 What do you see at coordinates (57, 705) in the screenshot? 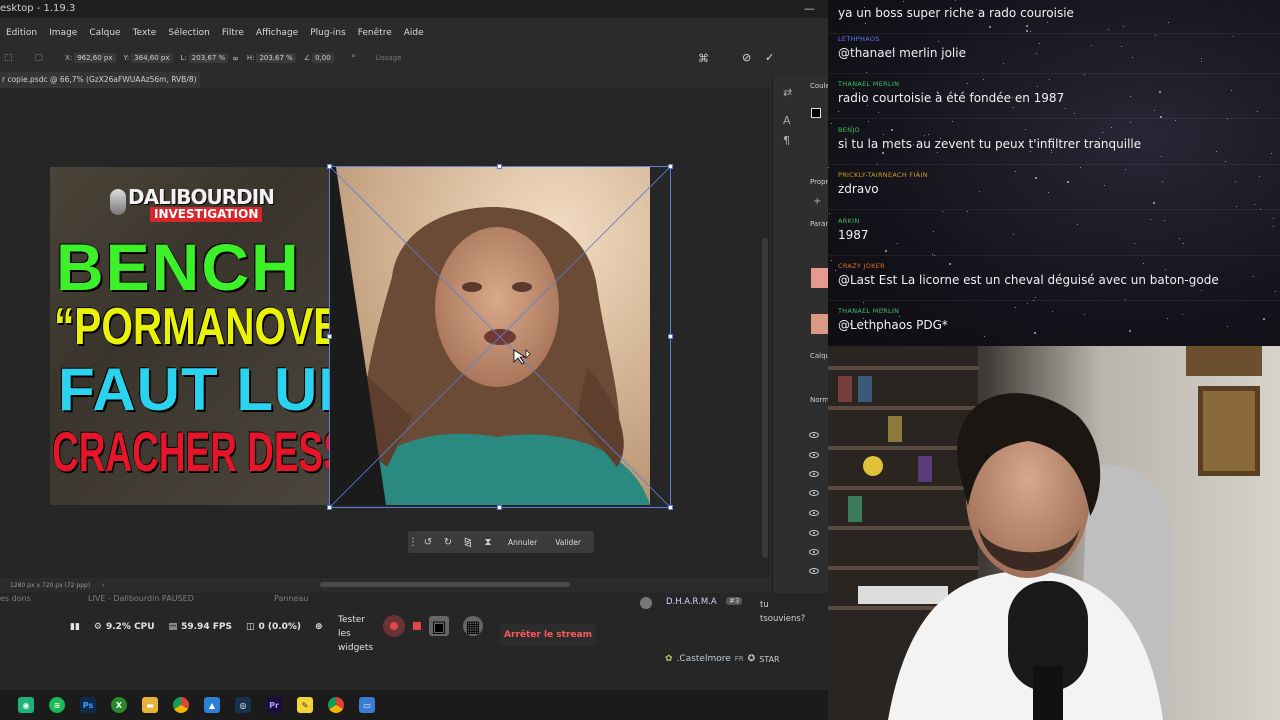
I see `spotify-icon: ≋` at bounding box center [57, 705].